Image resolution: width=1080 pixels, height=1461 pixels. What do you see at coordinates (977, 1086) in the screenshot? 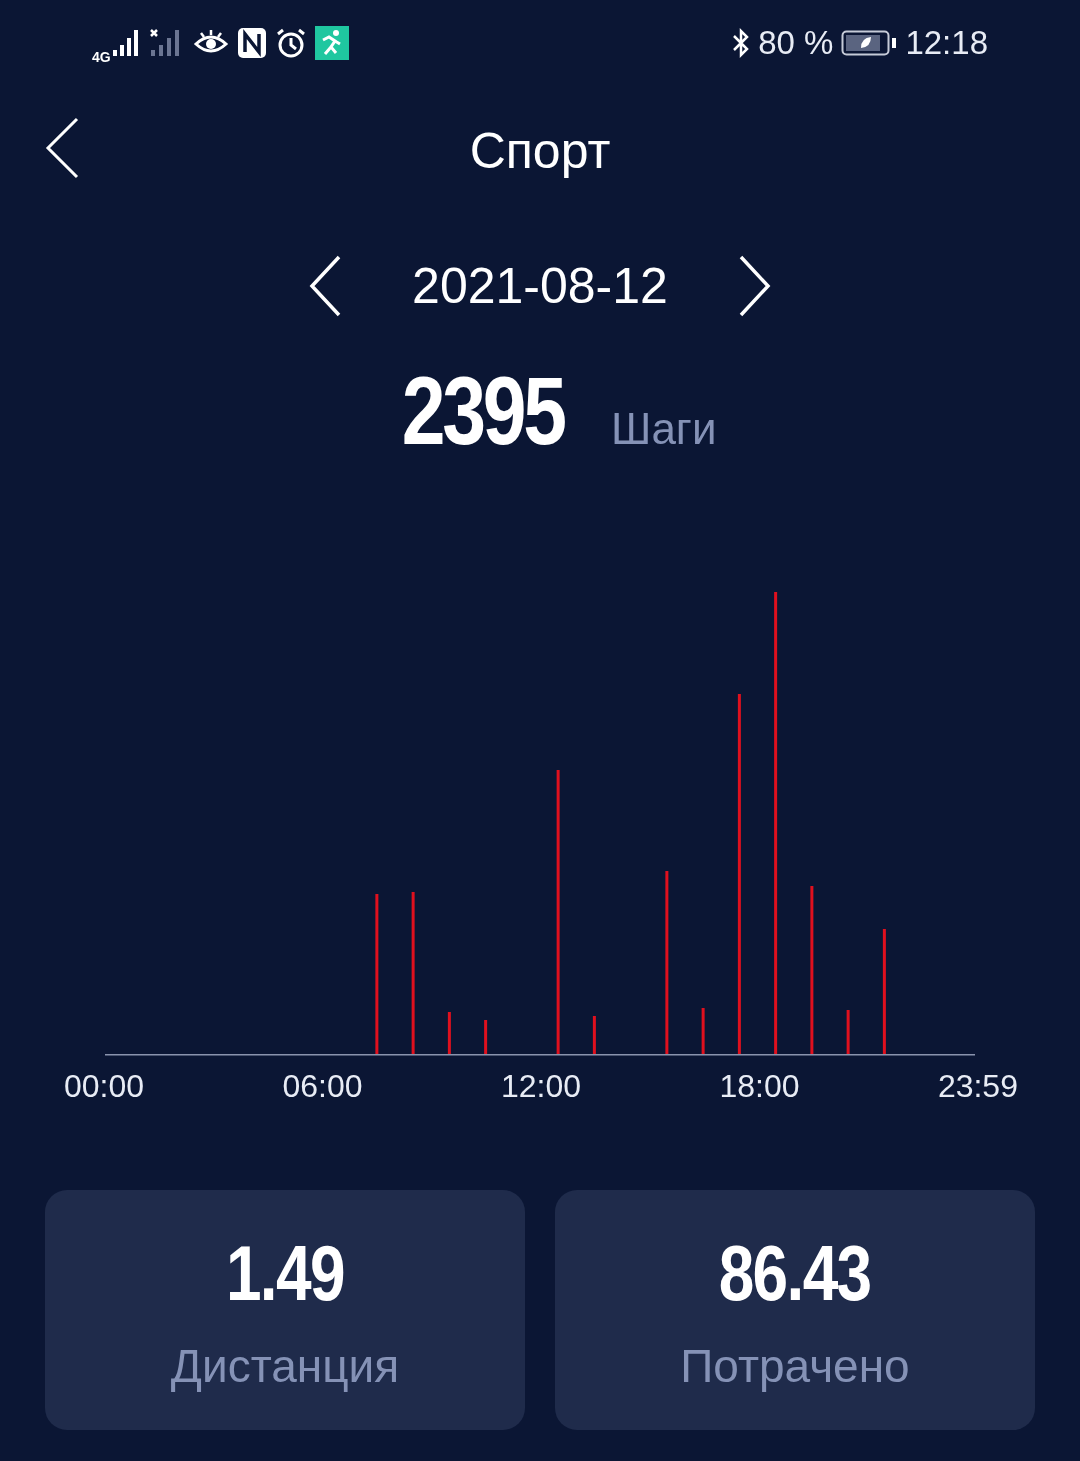
I see `axis-label: 23:59` at bounding box center [977, 1086].